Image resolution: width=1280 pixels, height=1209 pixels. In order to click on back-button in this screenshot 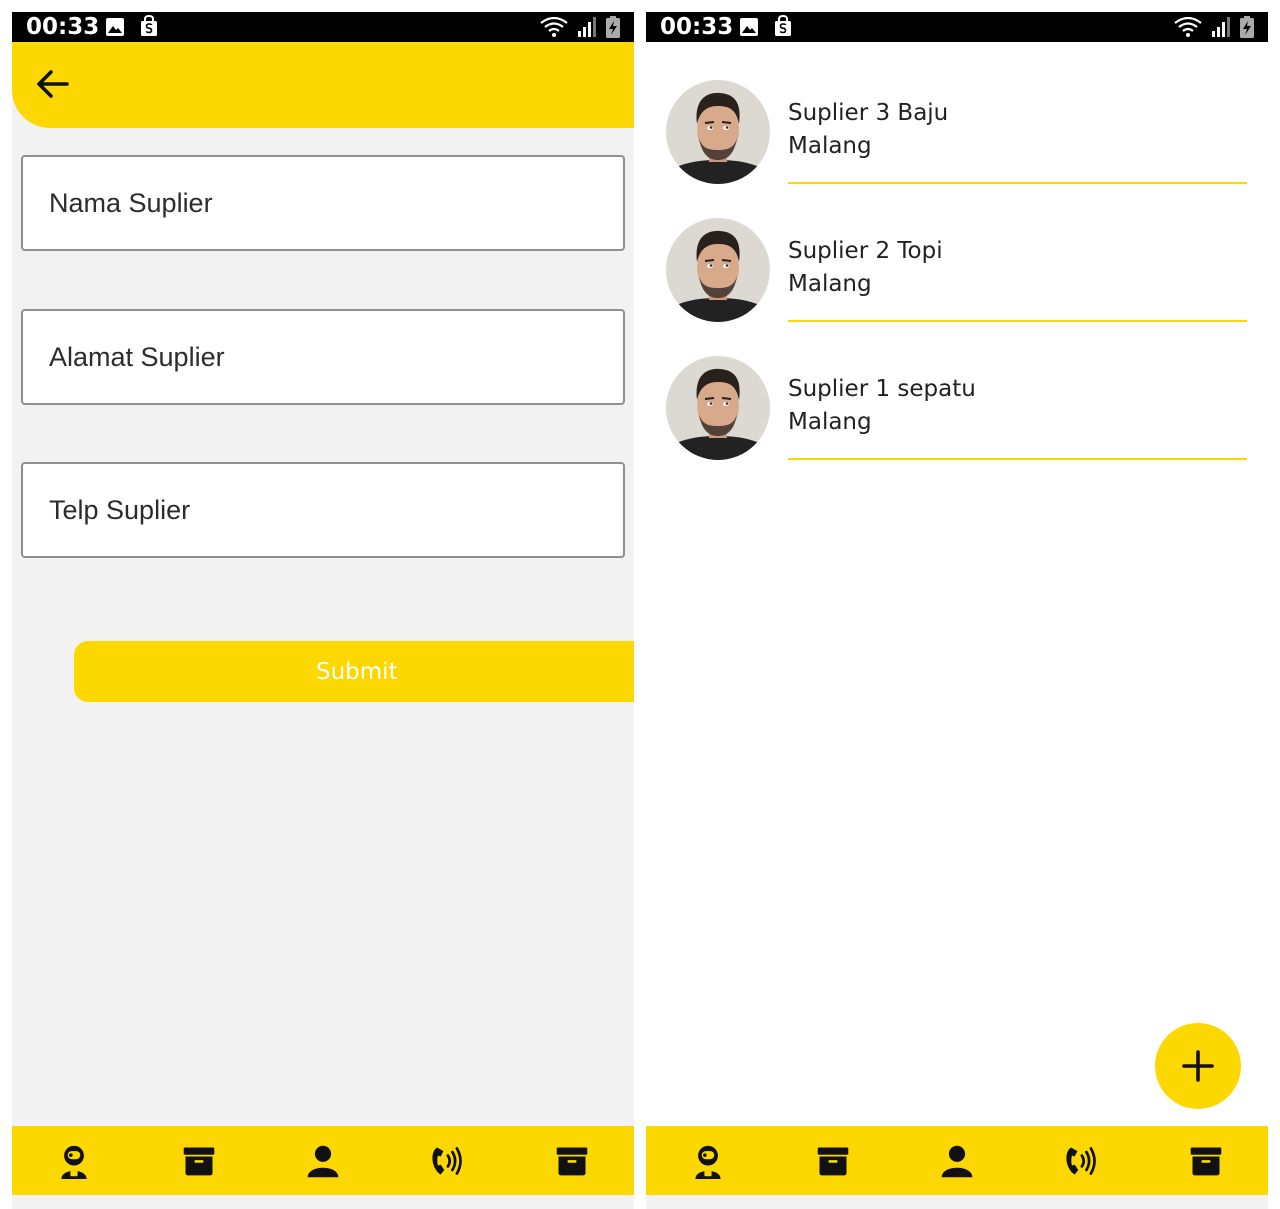, I will do `click(52, 84)`.